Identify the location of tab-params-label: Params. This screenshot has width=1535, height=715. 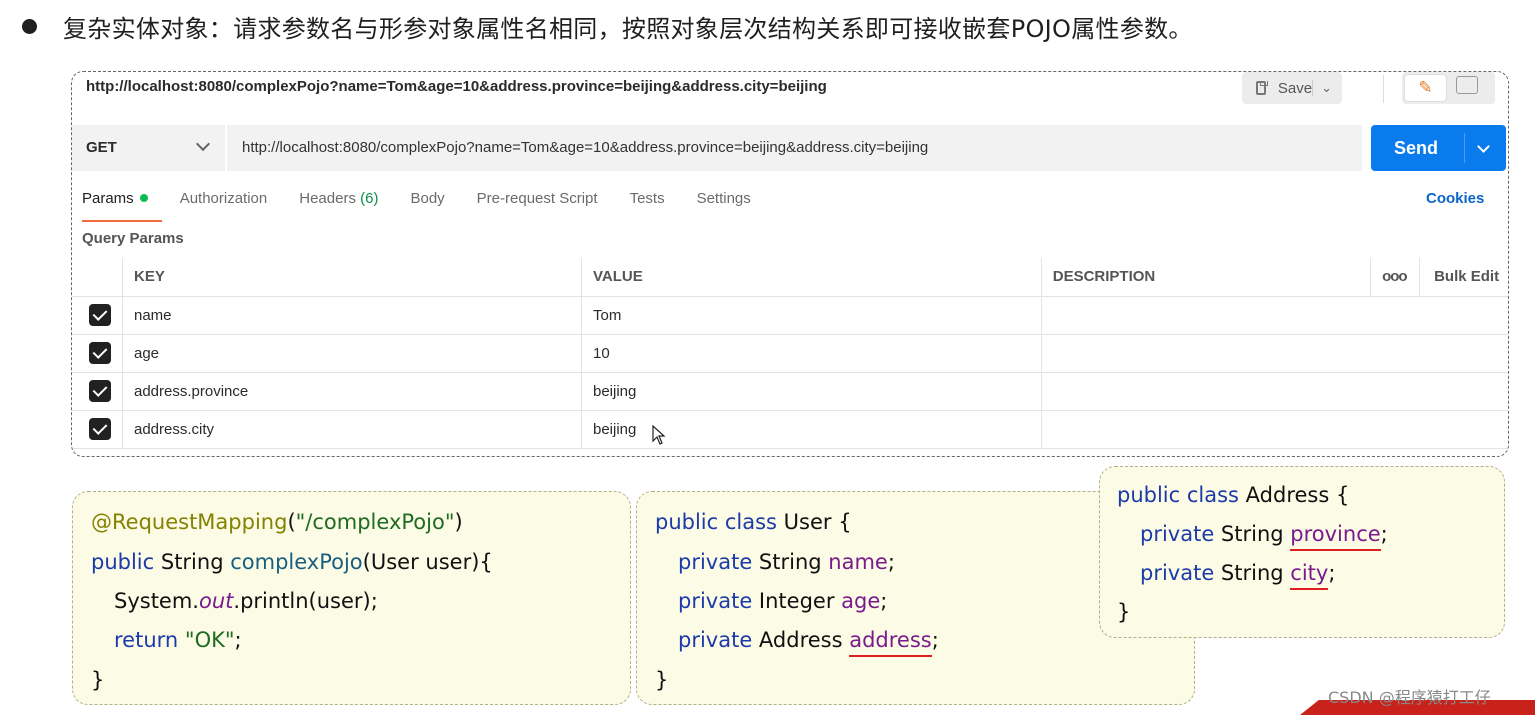
(108, 198).